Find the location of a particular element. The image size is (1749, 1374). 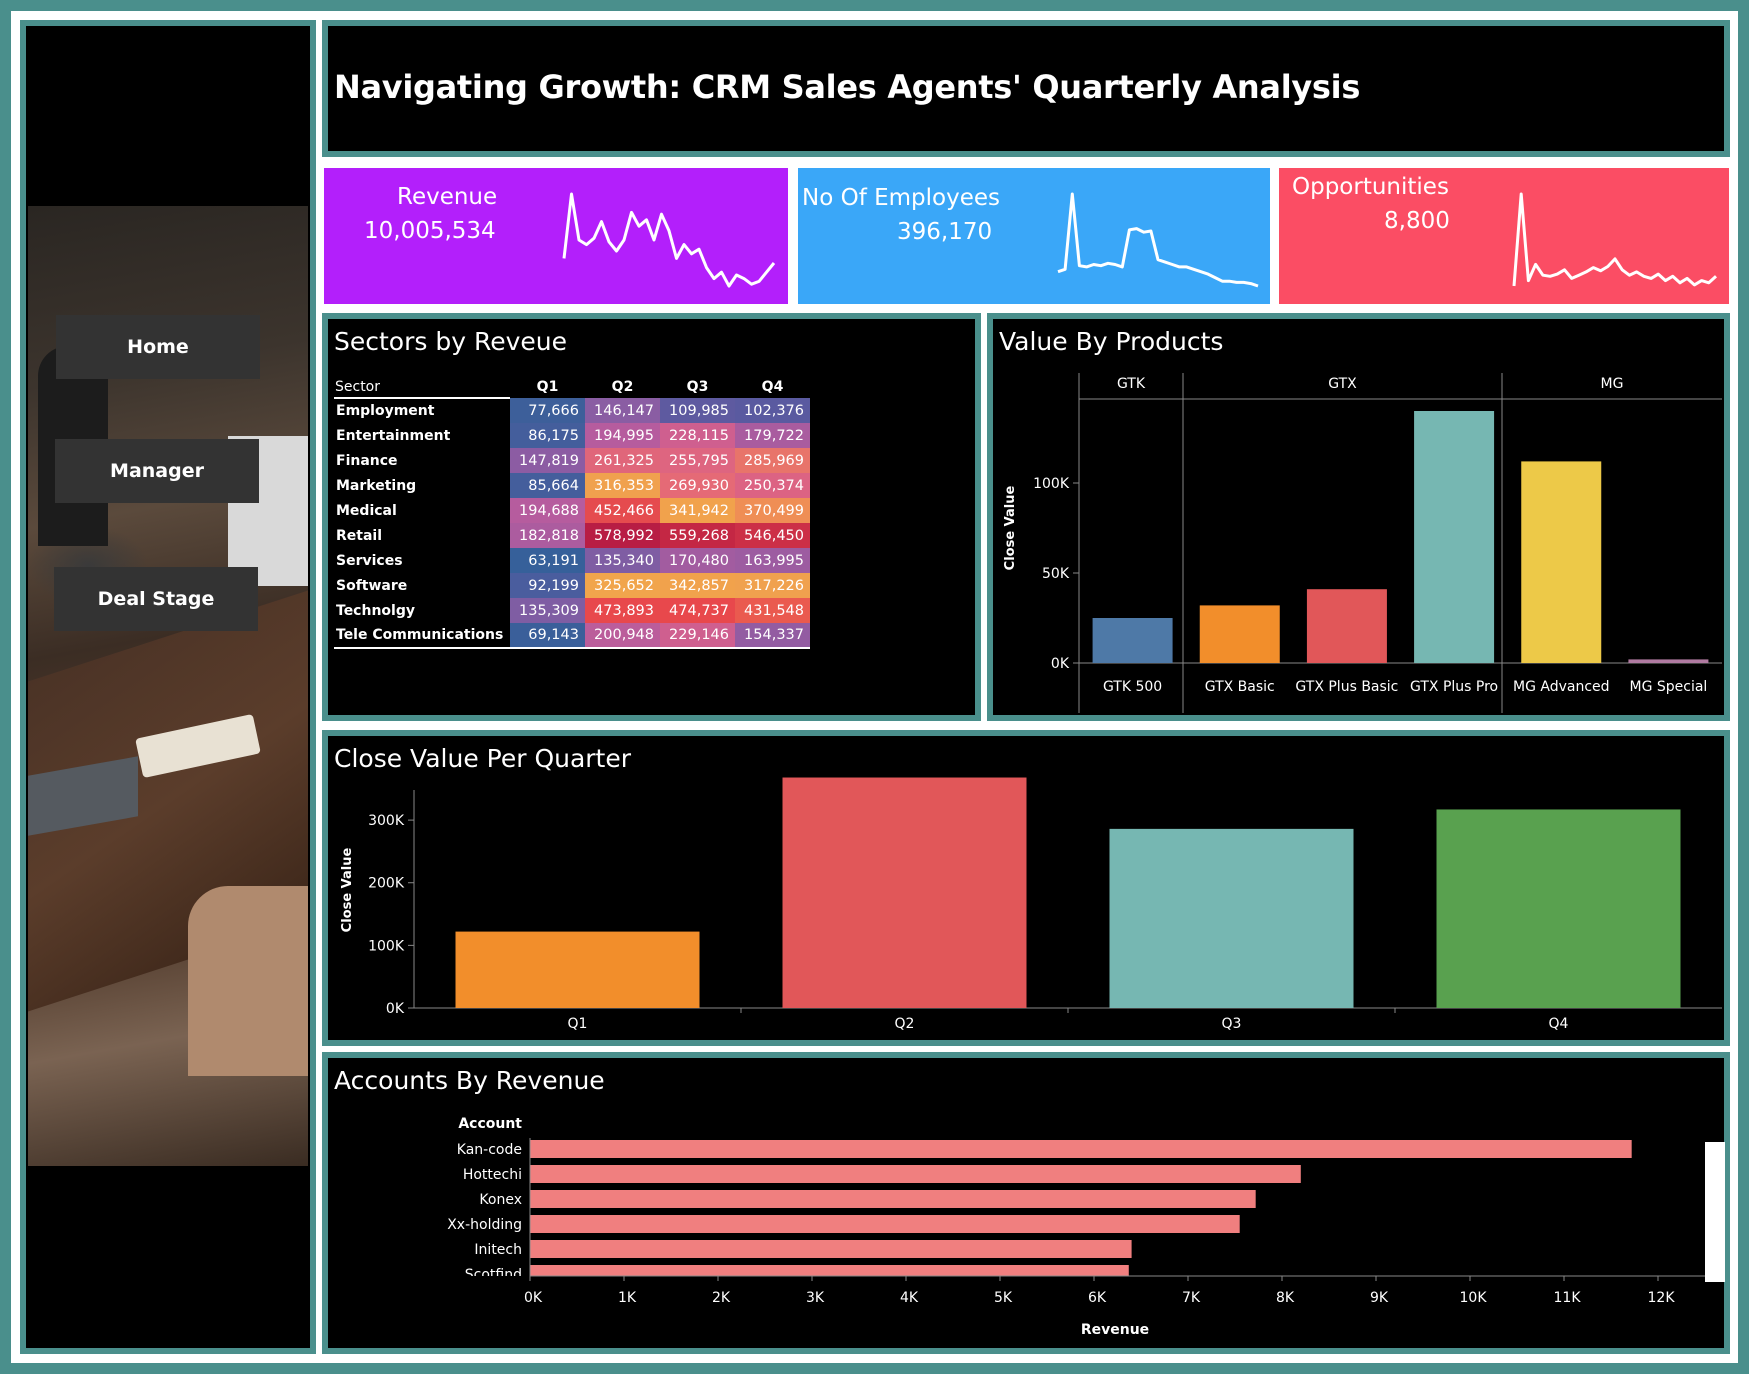

opportunities-sparkline is located at coordinates (1615, 239).